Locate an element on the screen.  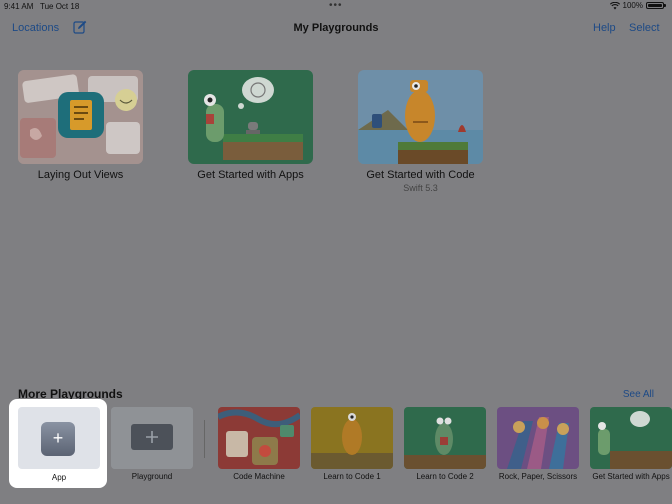
more-item-label: Code Machine is located at coordinates (259, 476).